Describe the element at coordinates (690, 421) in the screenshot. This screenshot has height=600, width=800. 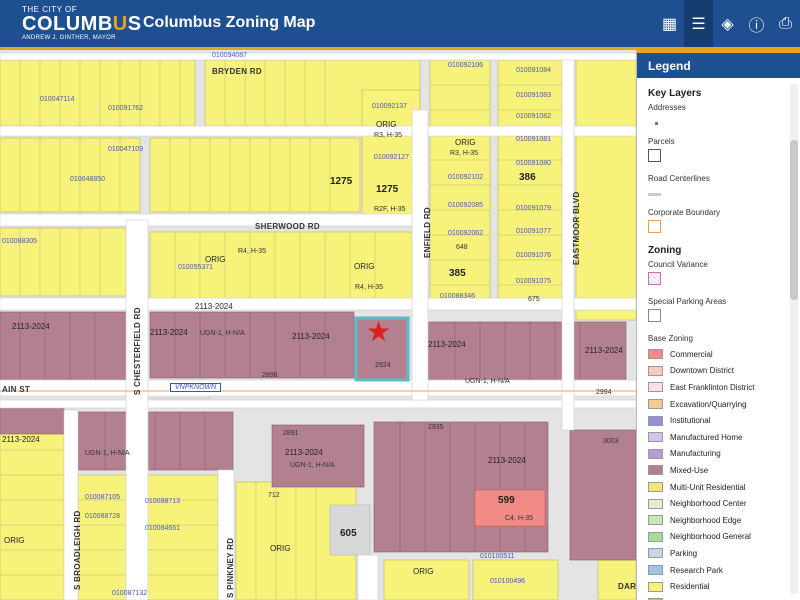
I see `zone-label: Institutional` at that location.